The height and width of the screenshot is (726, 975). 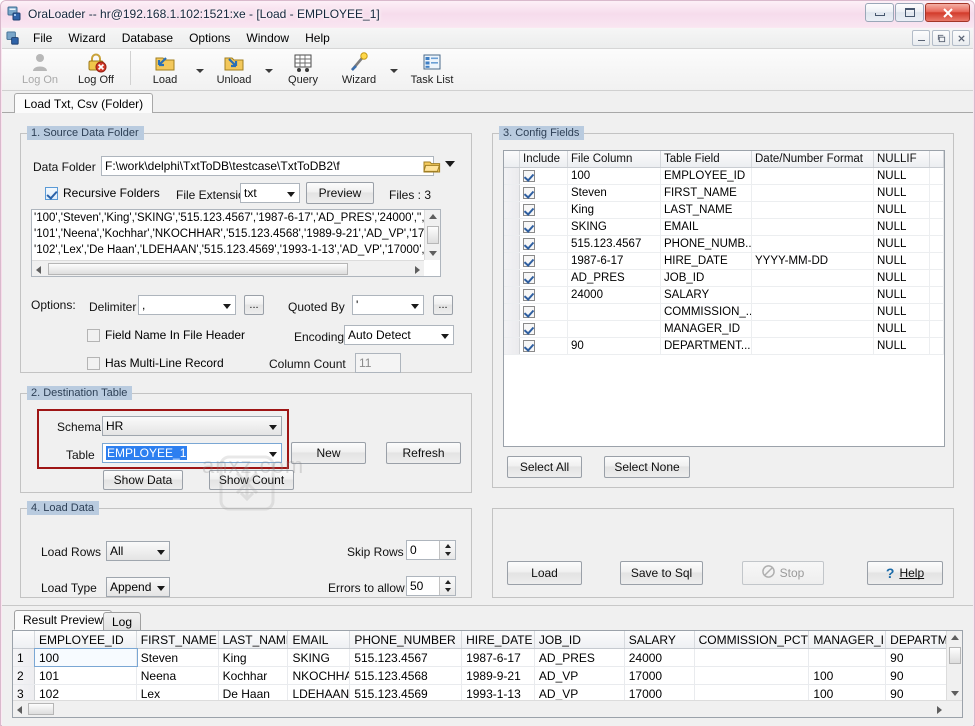 What do you see at coordinates (388, 305) in the screenshot?
I see `quoted-by-combo: '` at bounding box center [388, 305].